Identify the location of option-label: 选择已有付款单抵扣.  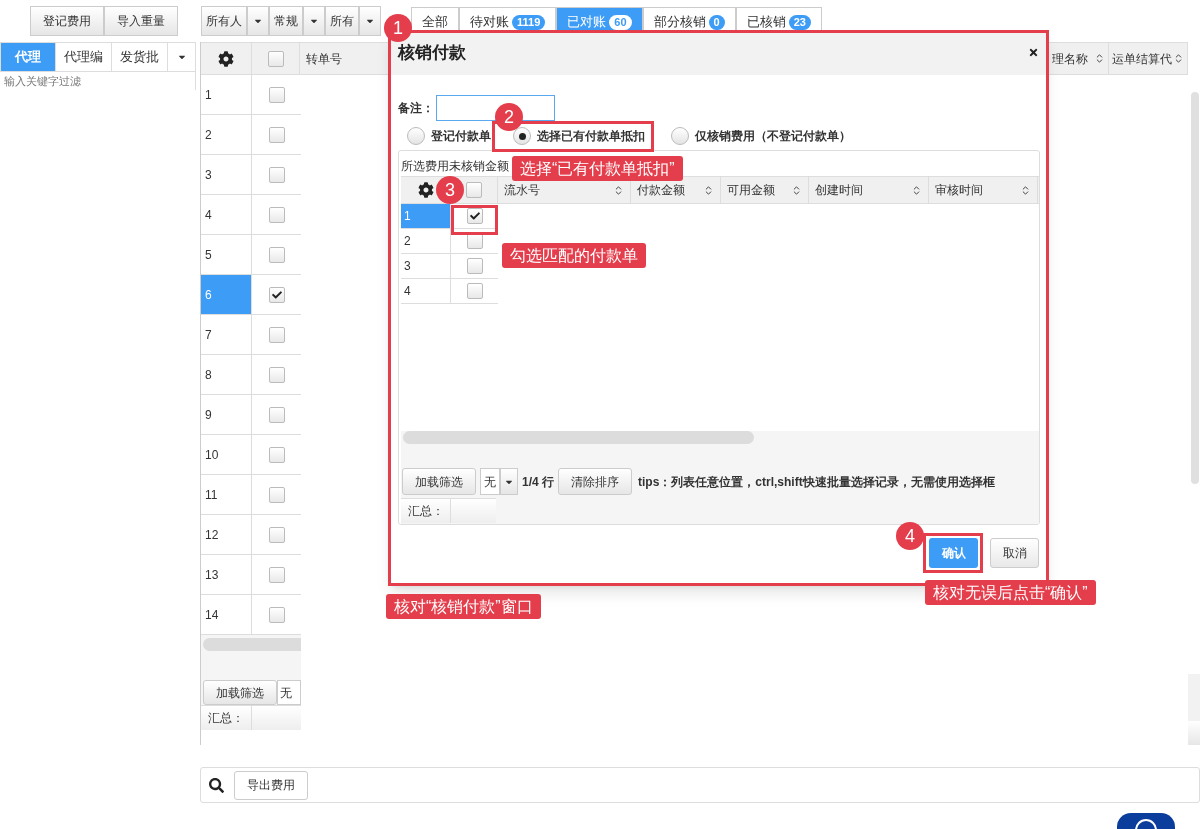
(591, 136).